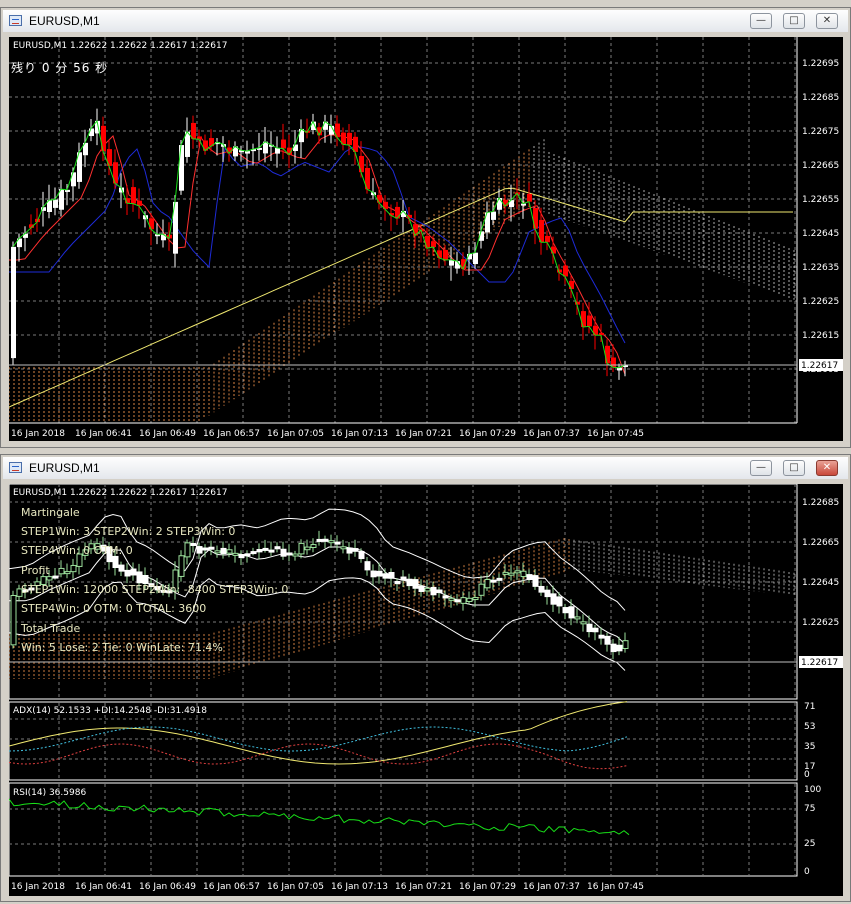 Image resolution: width=851 pixels, height=904 pixels. What do you see at coordinates (820, 336) in the screenshot?
I see `price-axis-label: 1.22615` at bounding box center [820, 336].